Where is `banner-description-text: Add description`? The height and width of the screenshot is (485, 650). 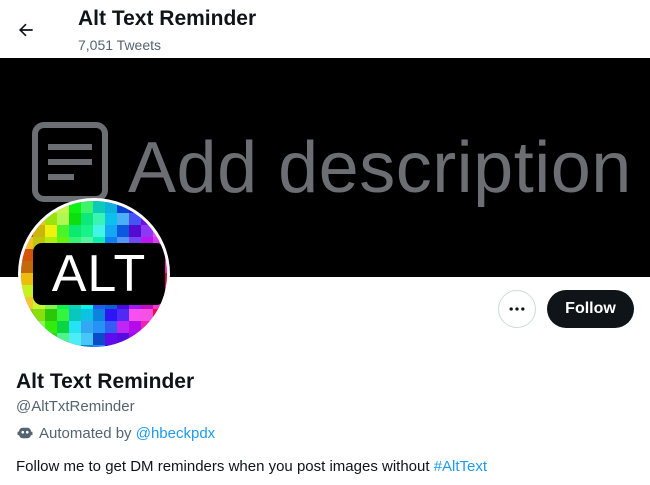 banner-description-text: Add description is located at coordinates (380, 168).